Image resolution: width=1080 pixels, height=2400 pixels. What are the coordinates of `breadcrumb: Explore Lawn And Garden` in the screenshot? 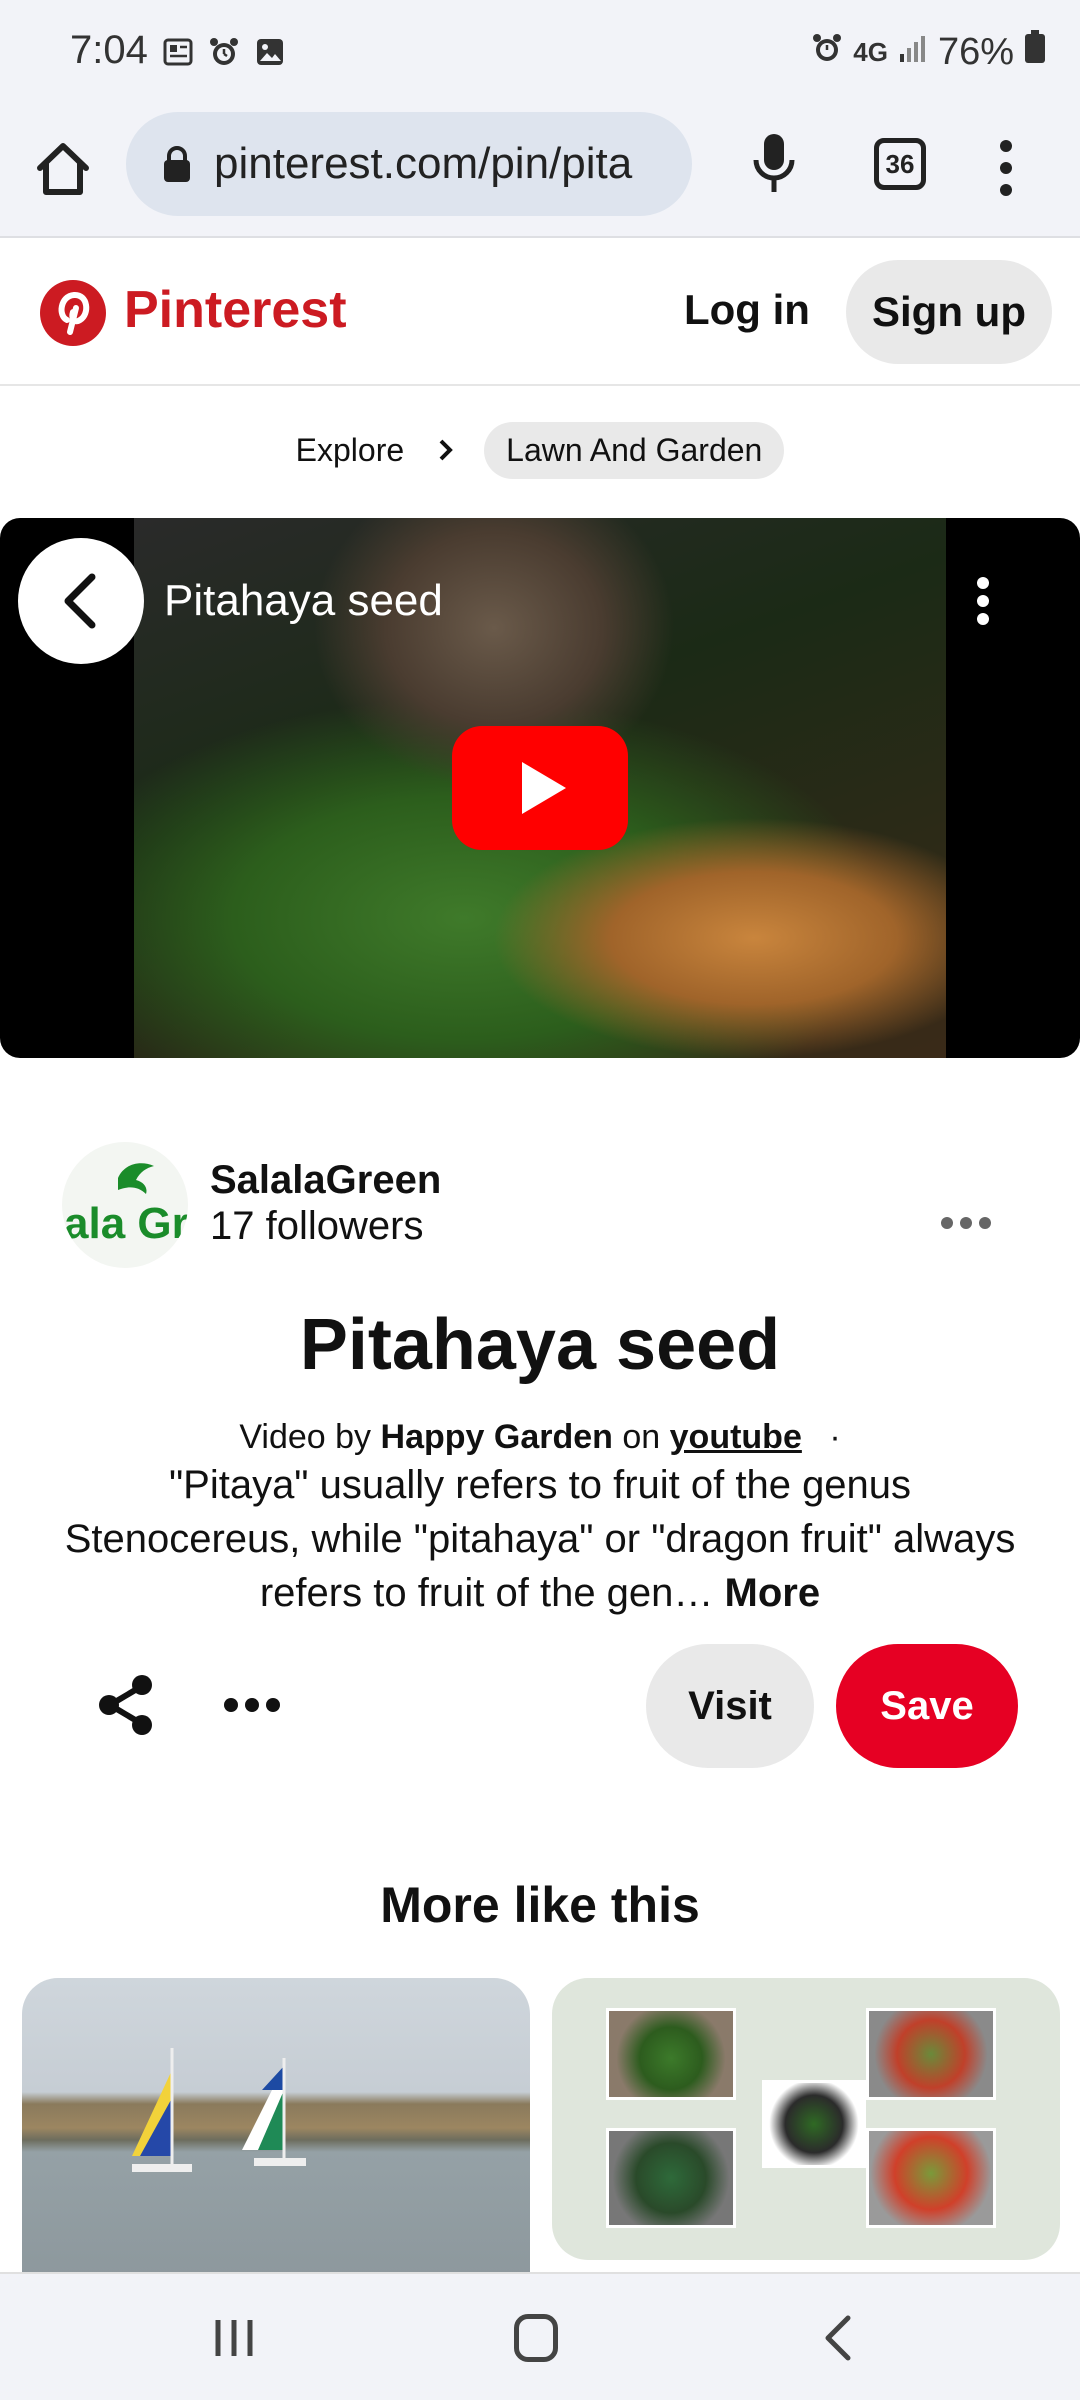 It's located at (540, 450).